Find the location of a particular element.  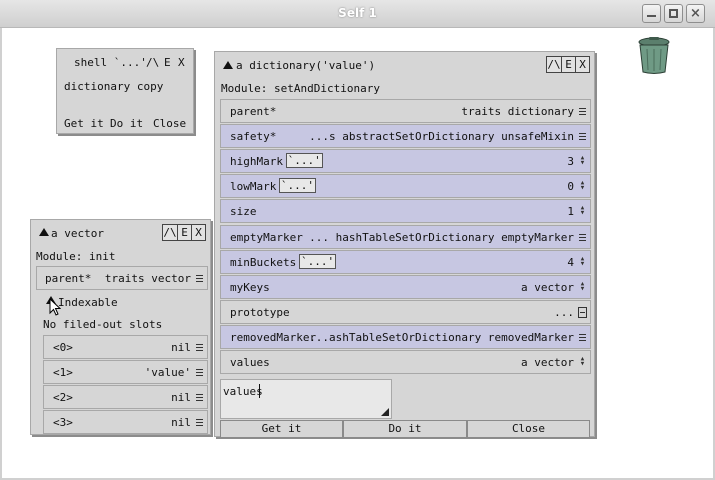

shell-evaluator-button: E is located at coordinates (167, 62).